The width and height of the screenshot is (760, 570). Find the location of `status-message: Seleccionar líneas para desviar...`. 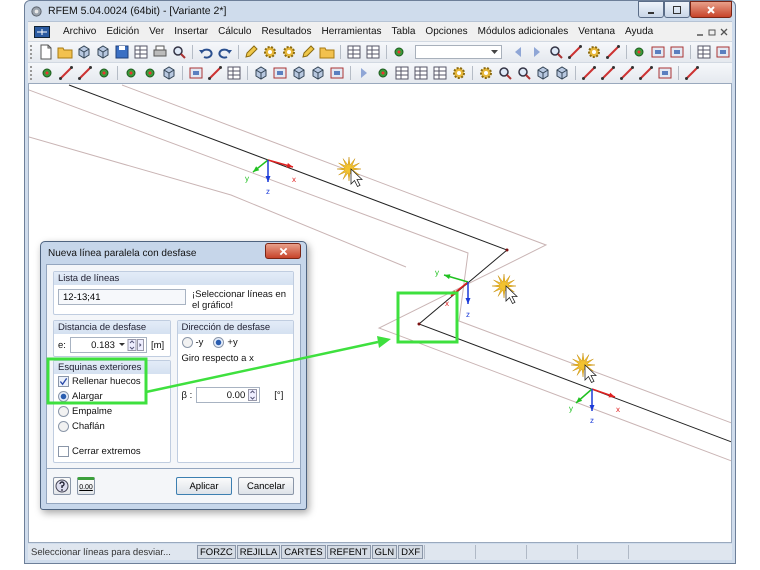

status-message: Seleccionar líneas para desviar... is located at coordinates (101, 552).